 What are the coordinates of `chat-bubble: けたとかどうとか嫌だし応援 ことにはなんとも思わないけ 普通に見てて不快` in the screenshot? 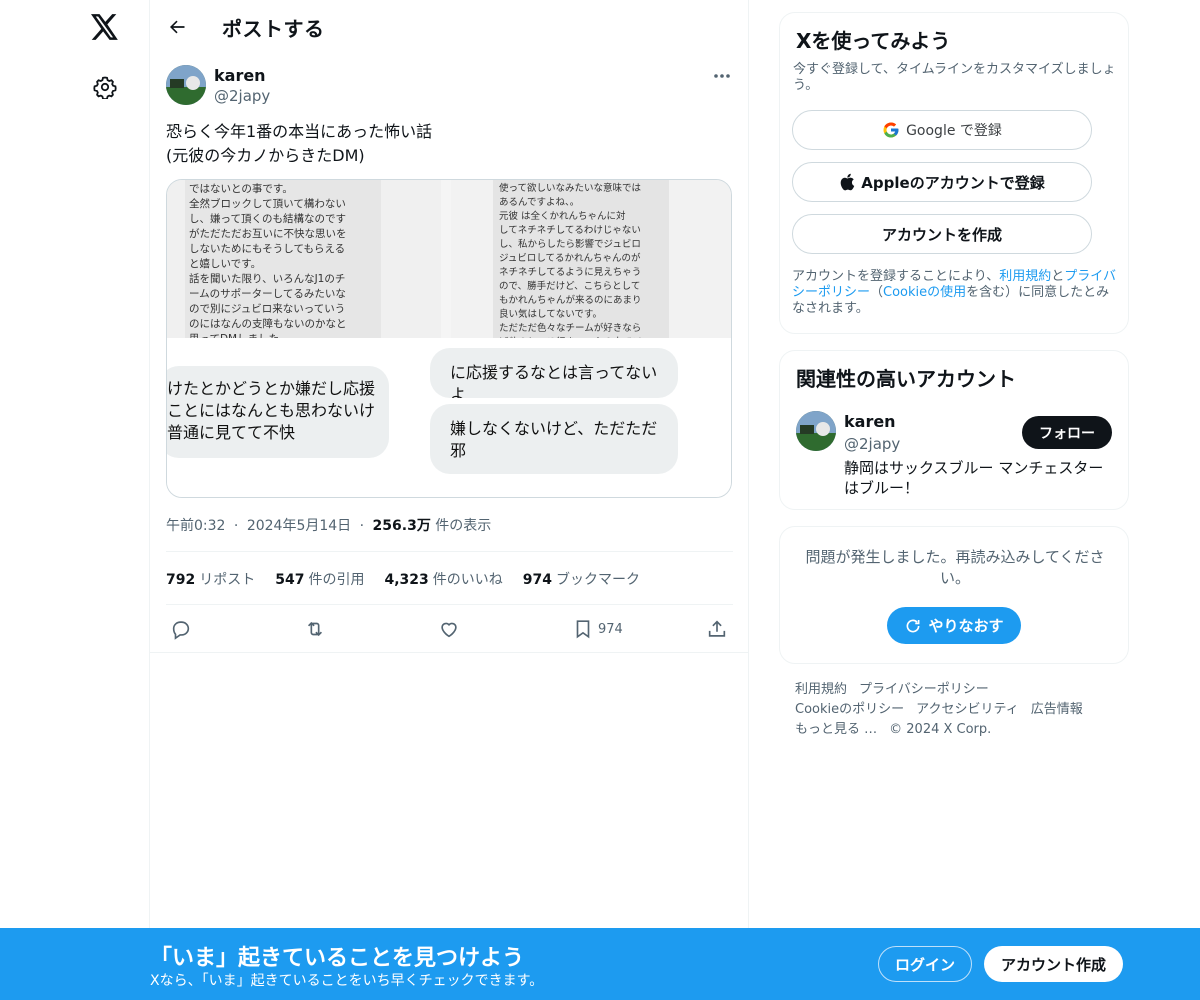 It's located at (278, 412).